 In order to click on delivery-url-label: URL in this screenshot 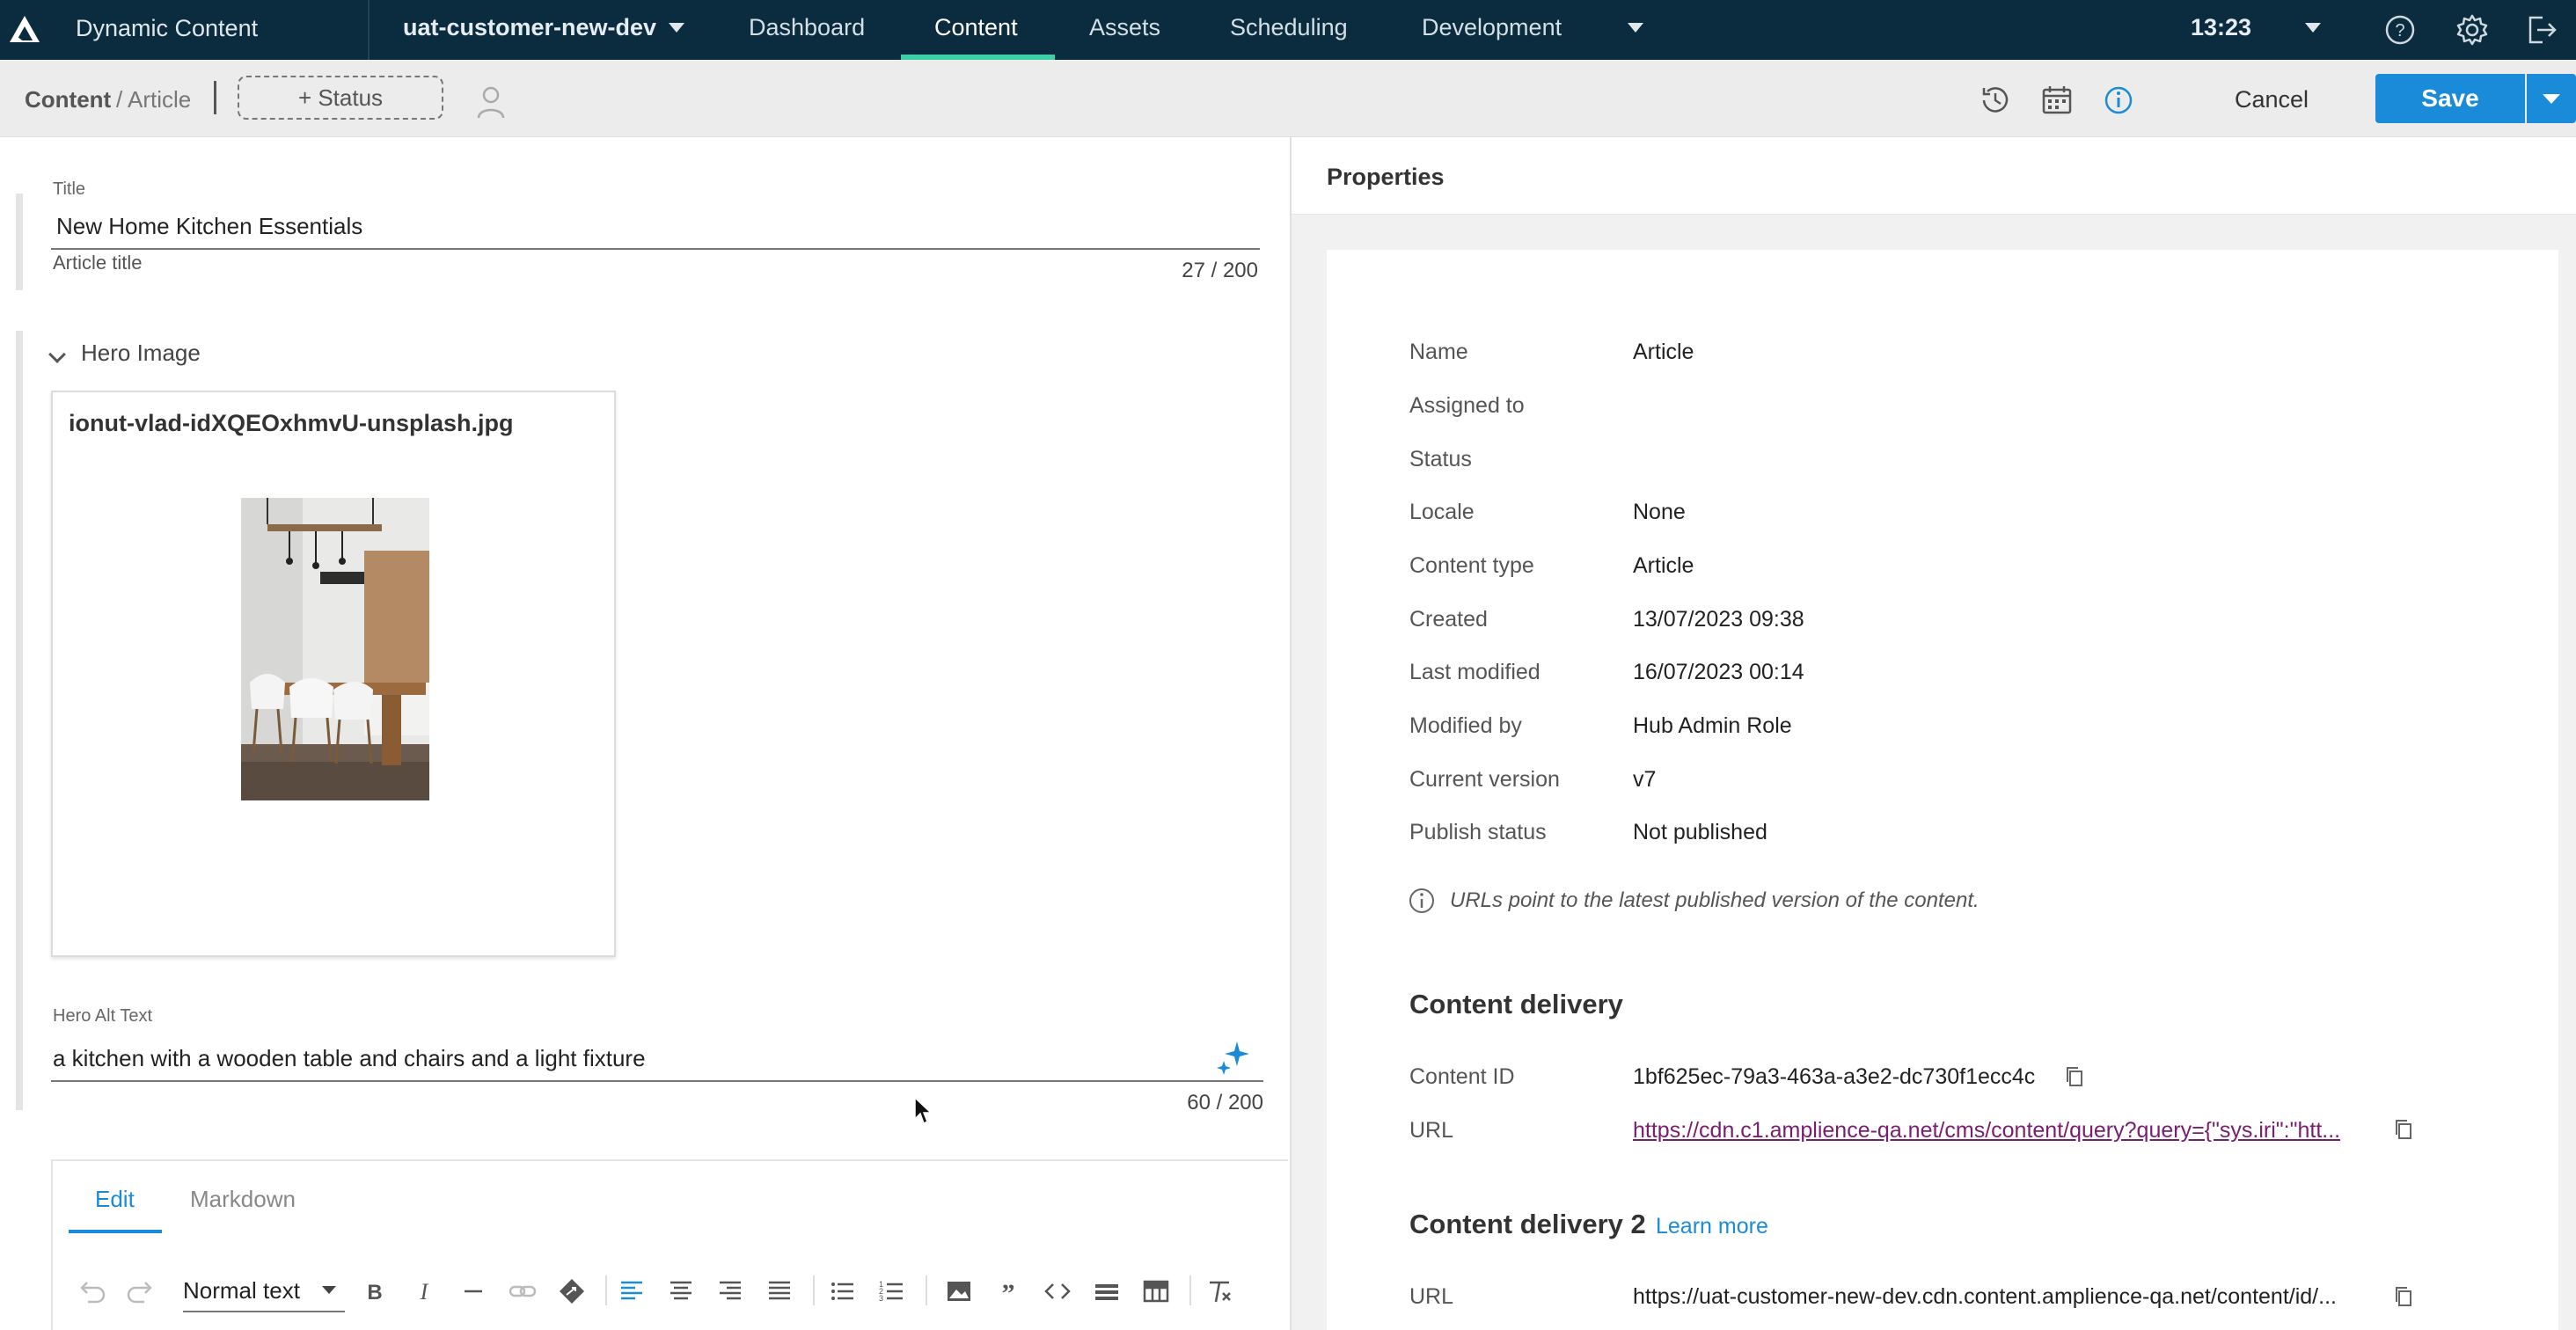, I will do `click(1431, 1130)`.